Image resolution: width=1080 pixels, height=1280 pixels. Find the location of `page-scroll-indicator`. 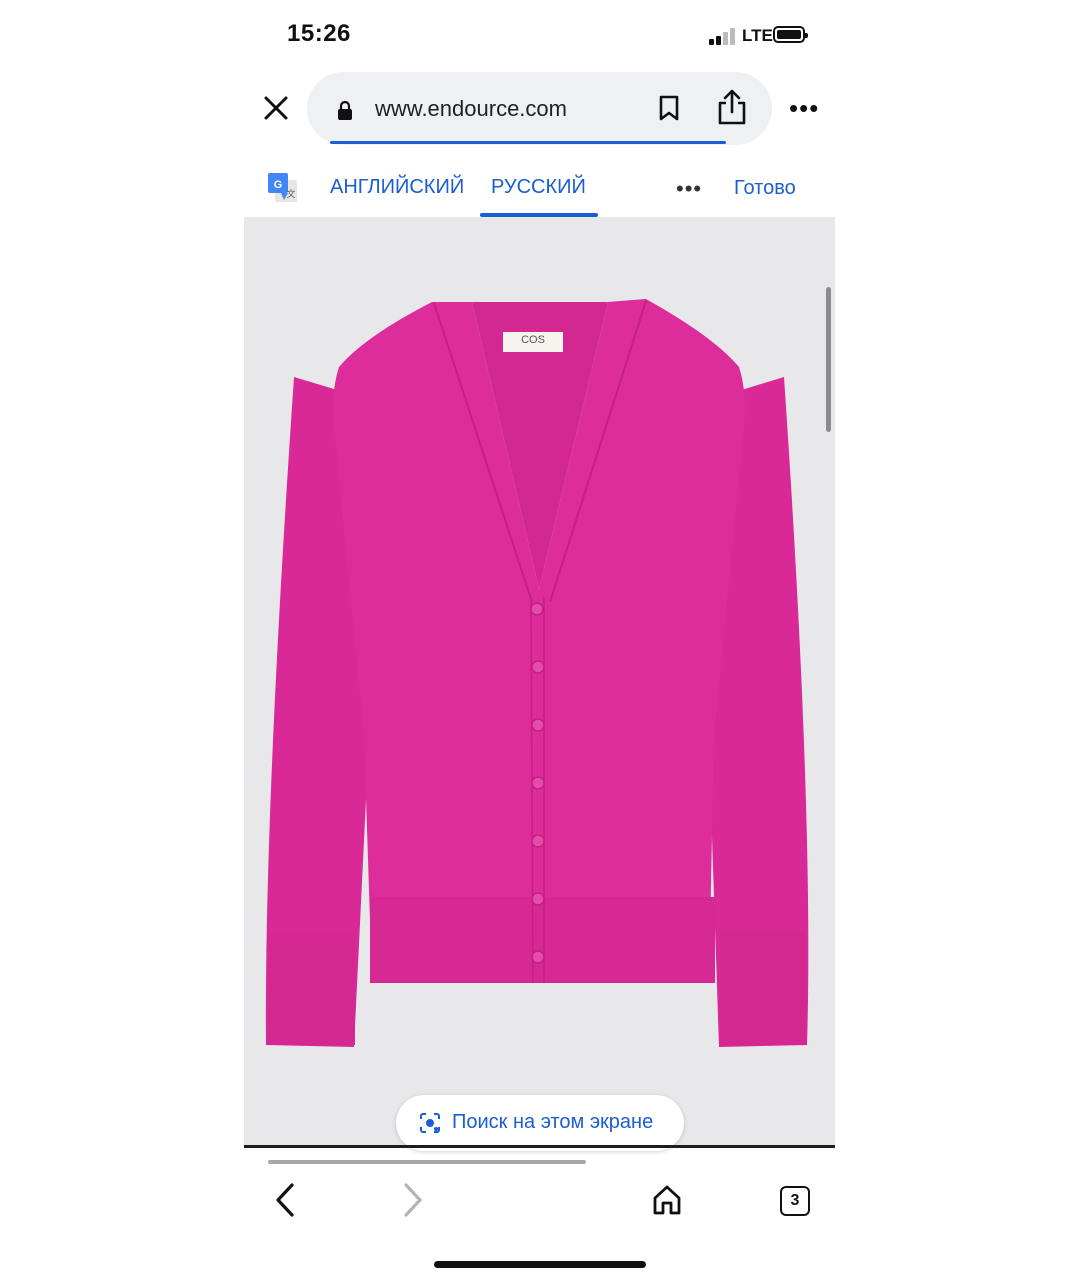

page-scroll-indicator is located at coordinates (427, 1162).